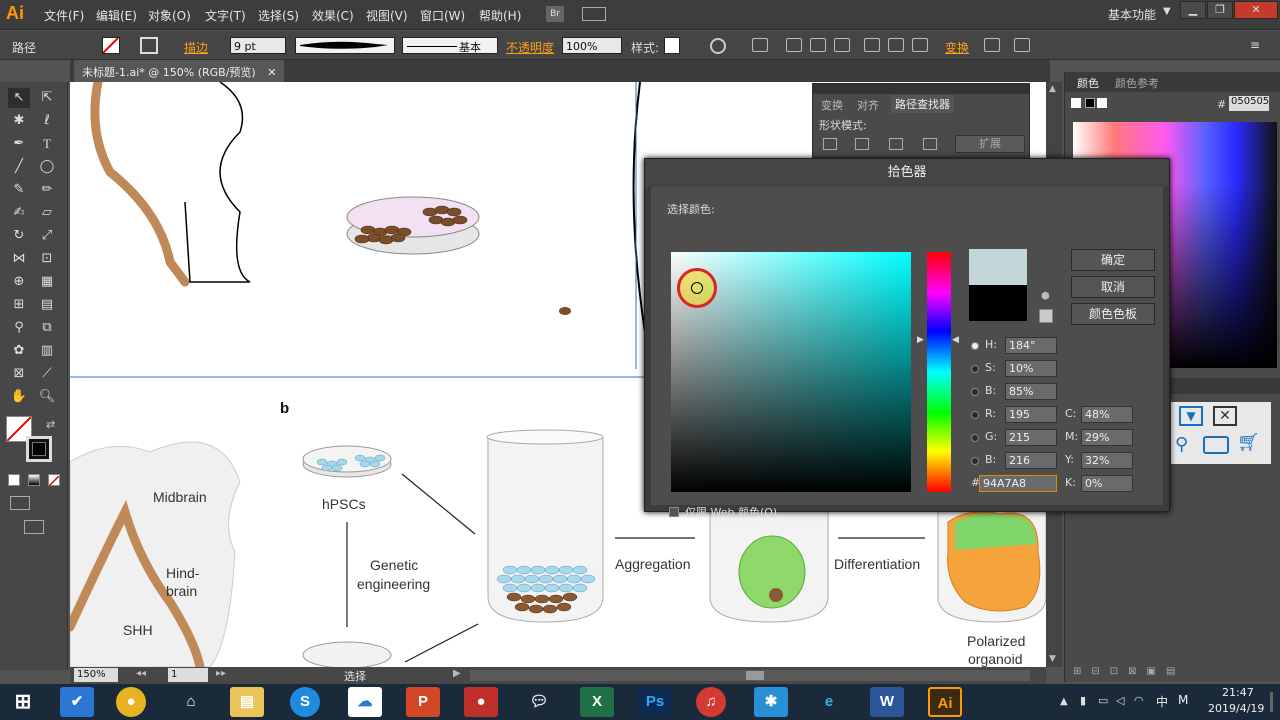  I want to click on column-graph-tool-icon: ▥, so click(47, 351).